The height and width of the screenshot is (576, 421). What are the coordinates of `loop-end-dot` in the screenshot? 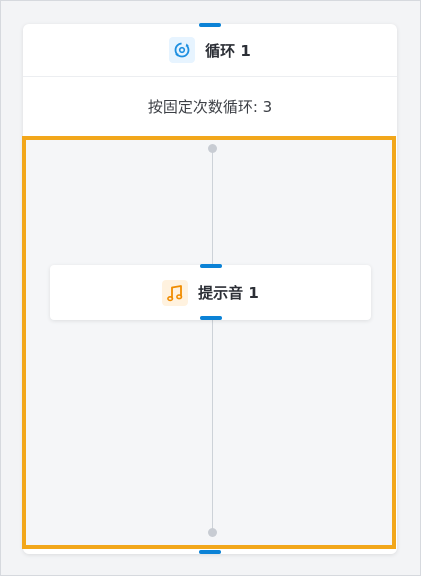 It's located at (212, 532).